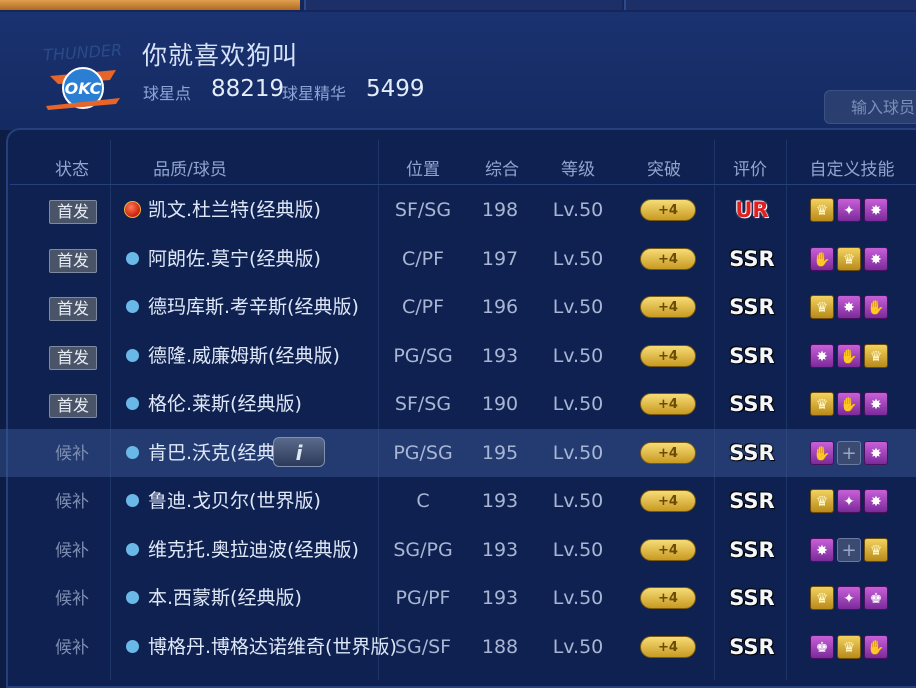 This screenshot has height=688, width=916. I want to click on team-logo: THUNDER OKC, so click(83, 75).